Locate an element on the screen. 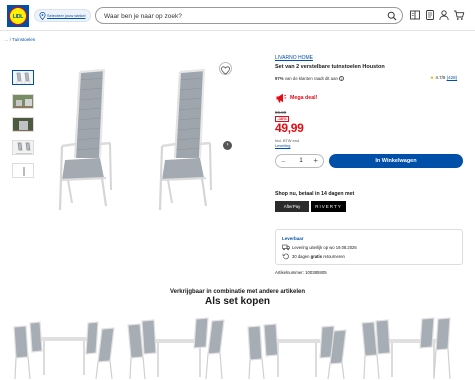 The height and width of the screenshot is (380, 475). search-icon is located at coordinates (392, 16).